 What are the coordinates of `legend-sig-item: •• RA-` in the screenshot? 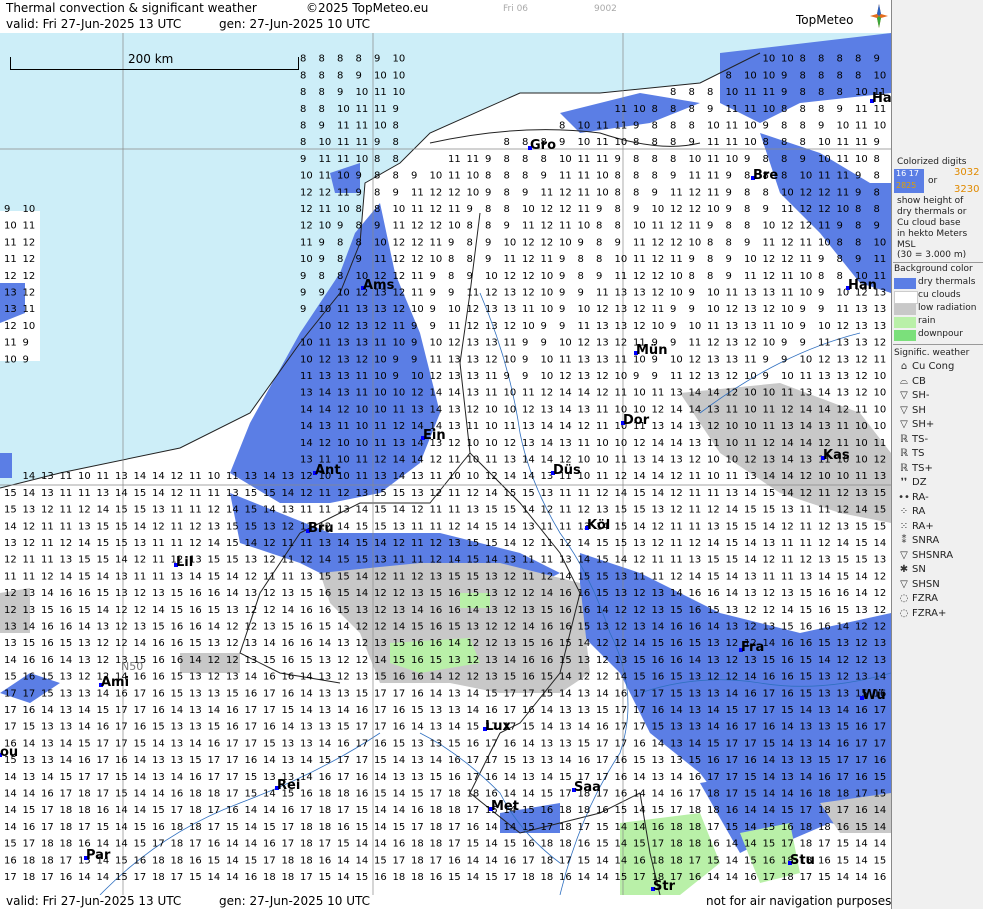 It's located at (932, 499).